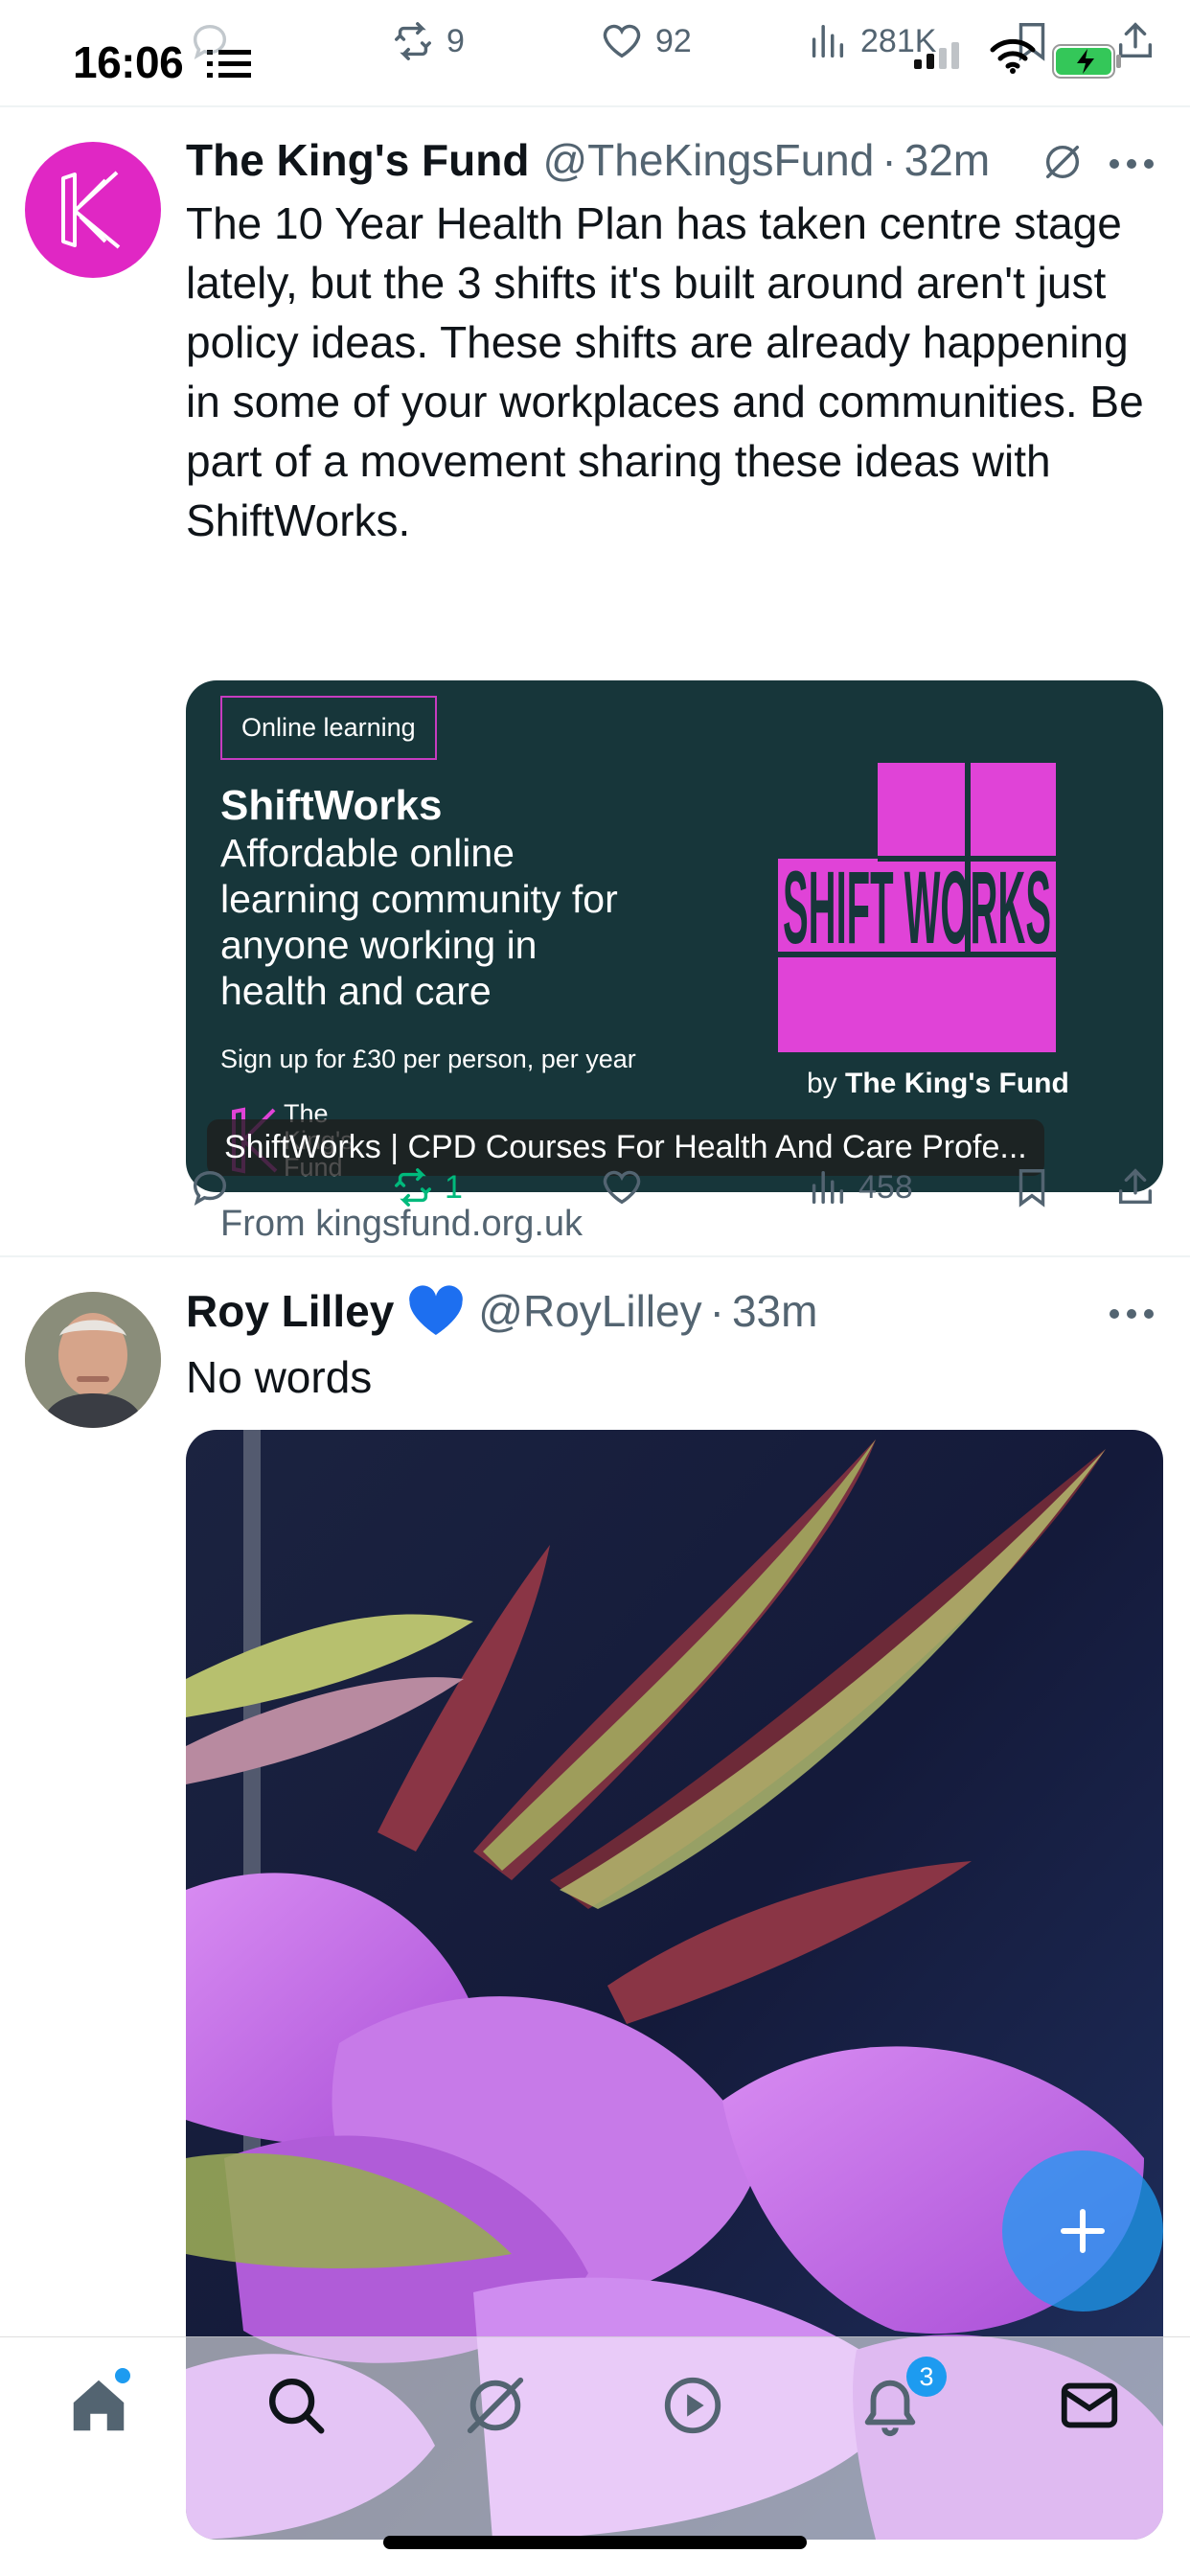 The height and width of the screenshot is (2576, 1190). I want to click on card-badge: Online learning, so click(328, 728).